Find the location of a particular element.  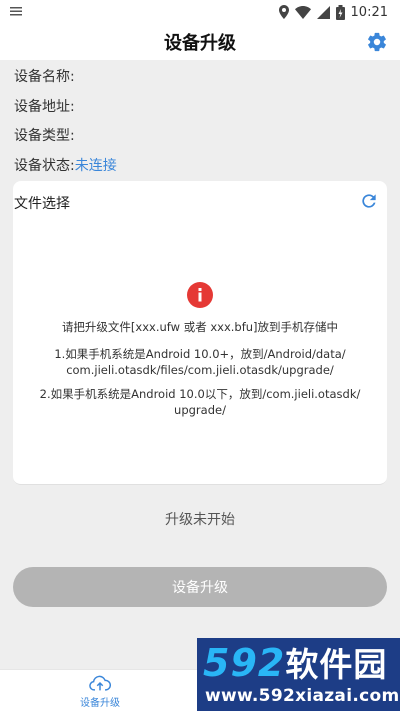

watermark-number: 592 is located at coordinates (244, 663).